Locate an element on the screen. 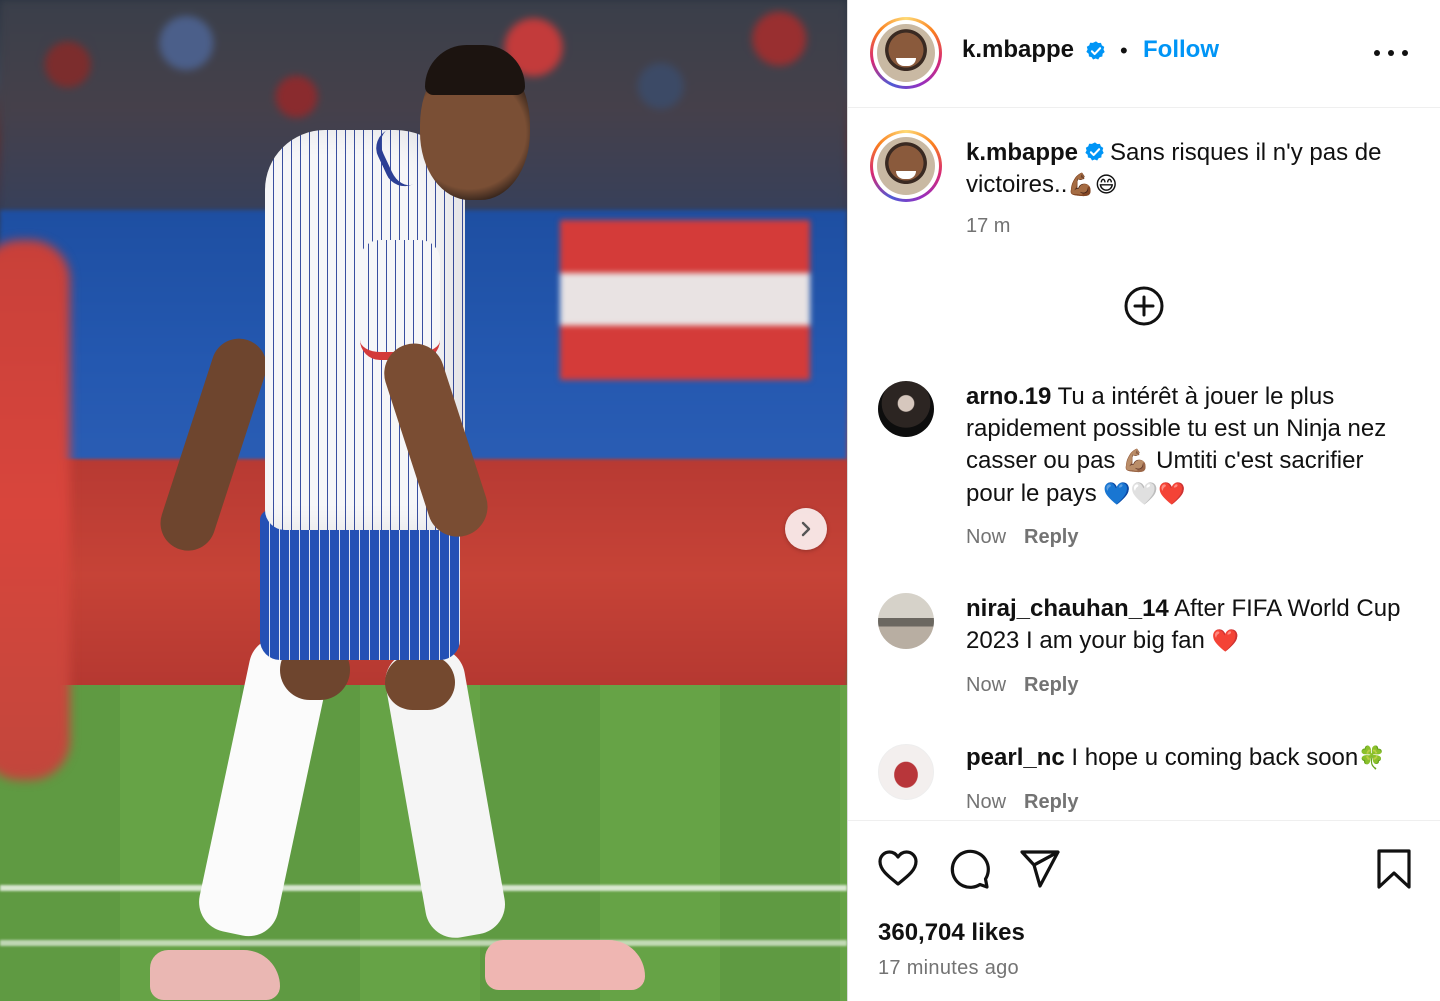 The width and height of the screenshot is (1440, 1001). next-photo-button is located at coordinates (806, 529).